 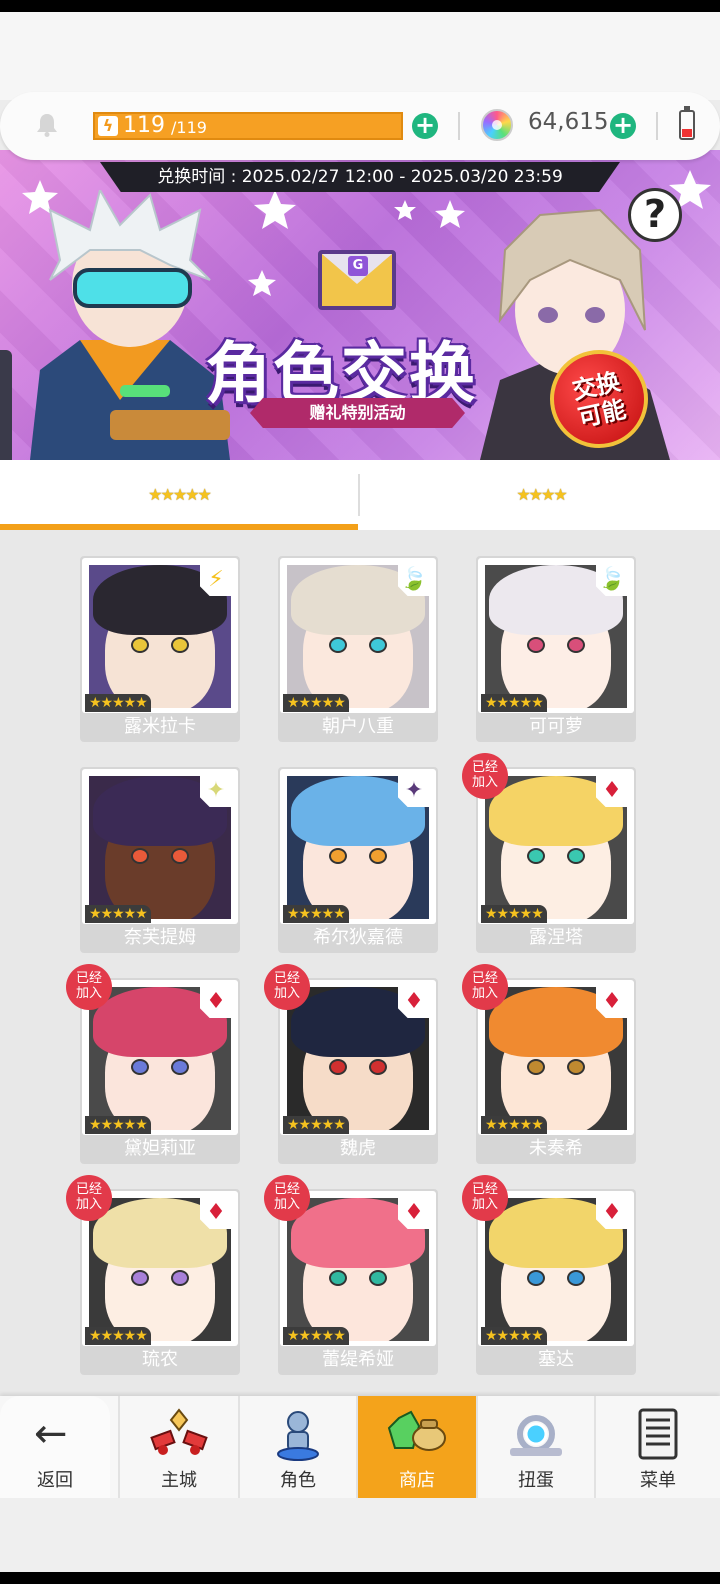 I want to click on character-name: 塞达, so click(x=556, y=1359).